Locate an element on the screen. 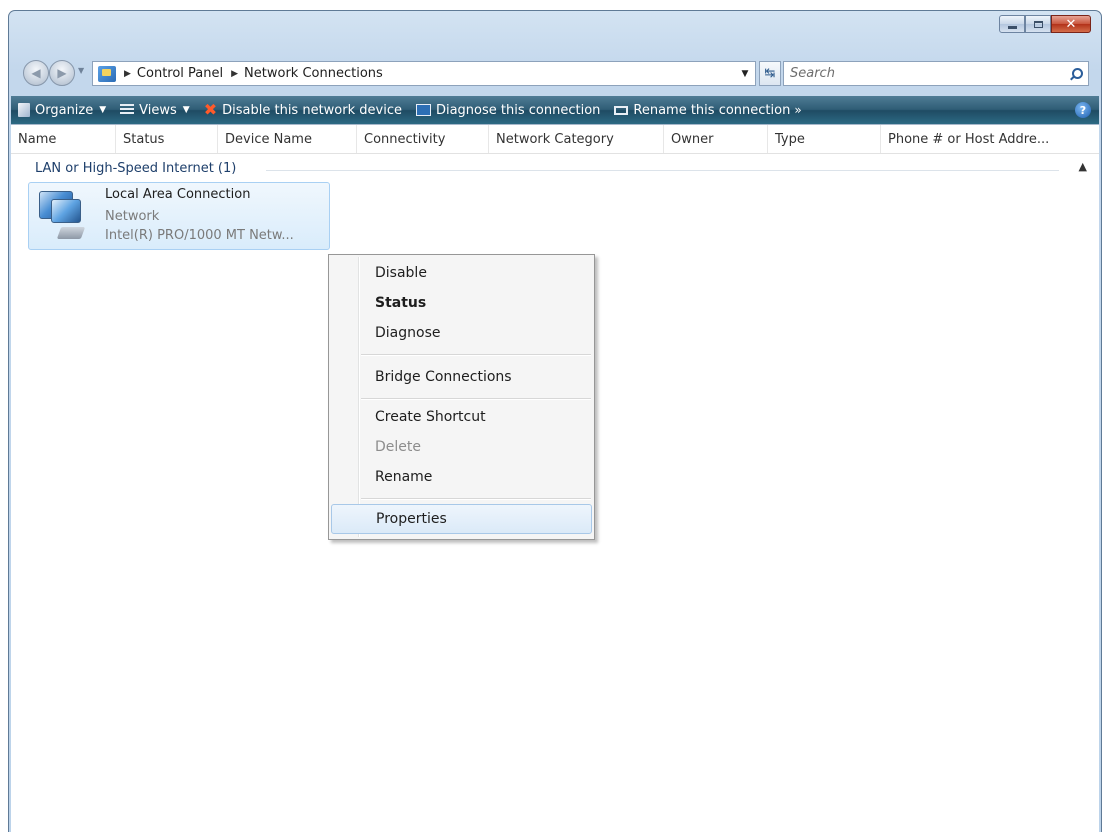  maximize-icon is located at coordinates (1038, 24).